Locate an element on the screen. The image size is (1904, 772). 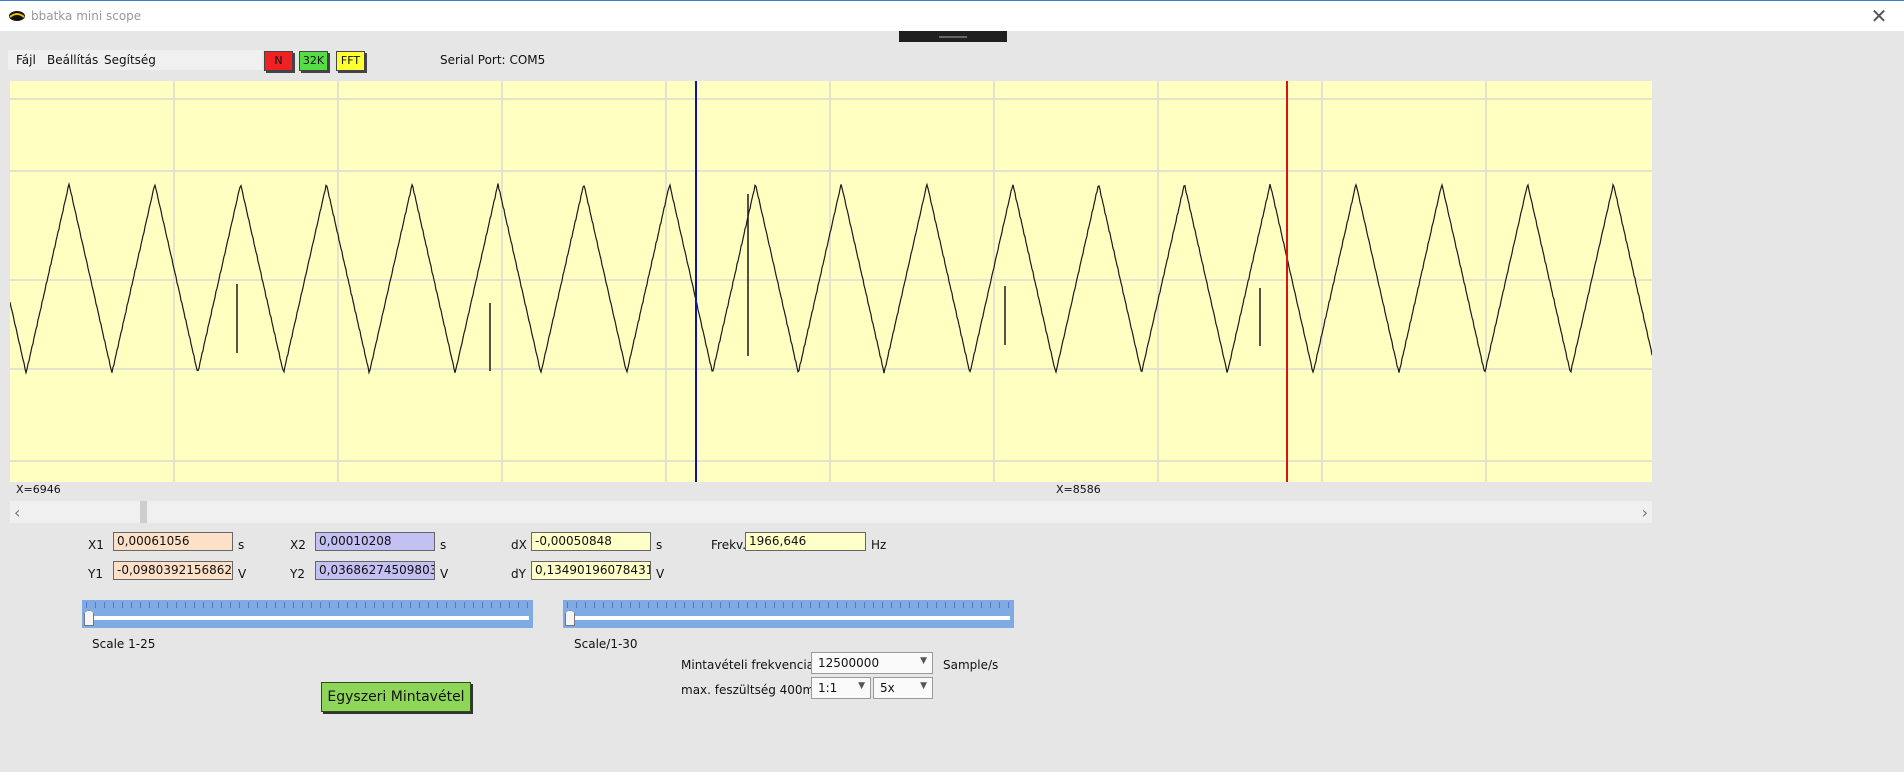
sample-rate-label: Mintavételi frekvencia is located at coordinates (748, 665).